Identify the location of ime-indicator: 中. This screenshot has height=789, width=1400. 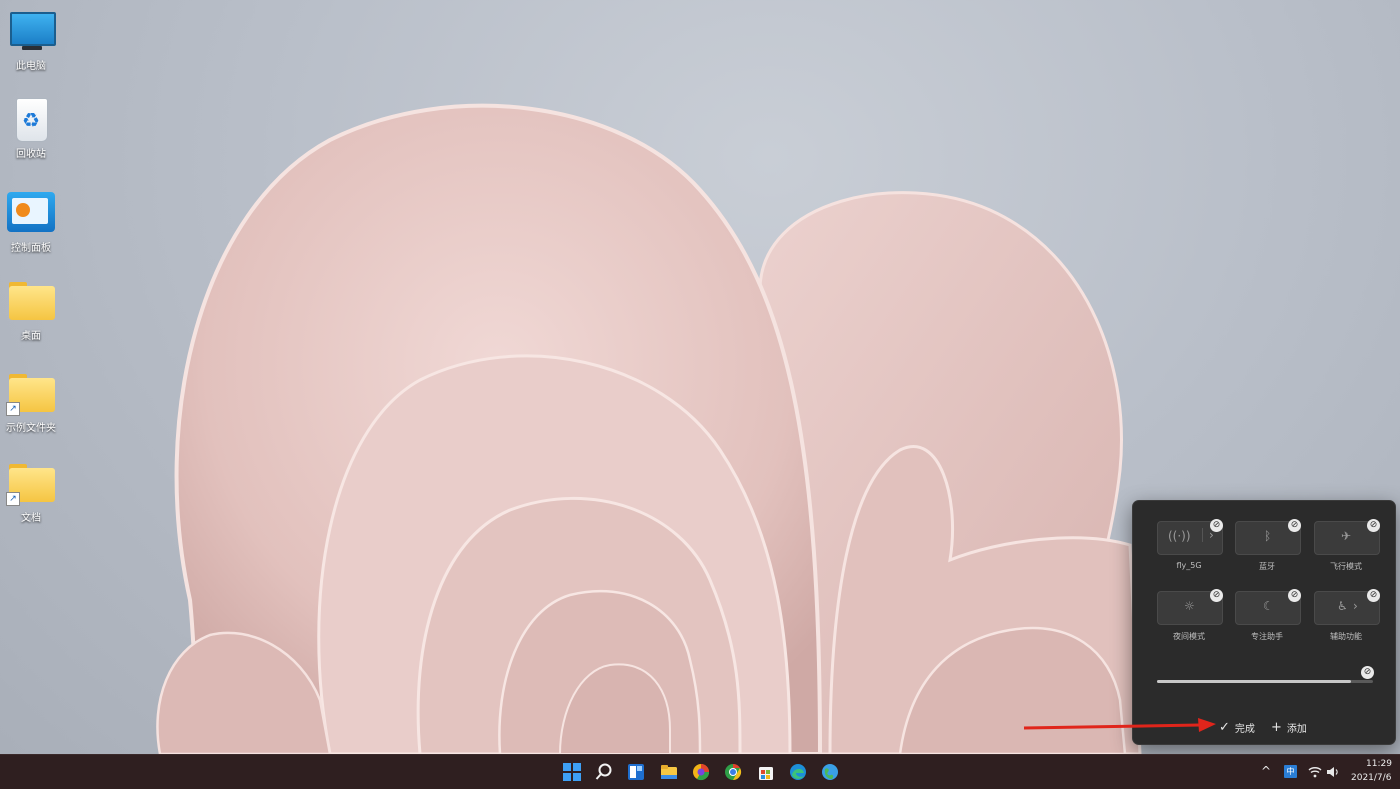
(1290, 771).